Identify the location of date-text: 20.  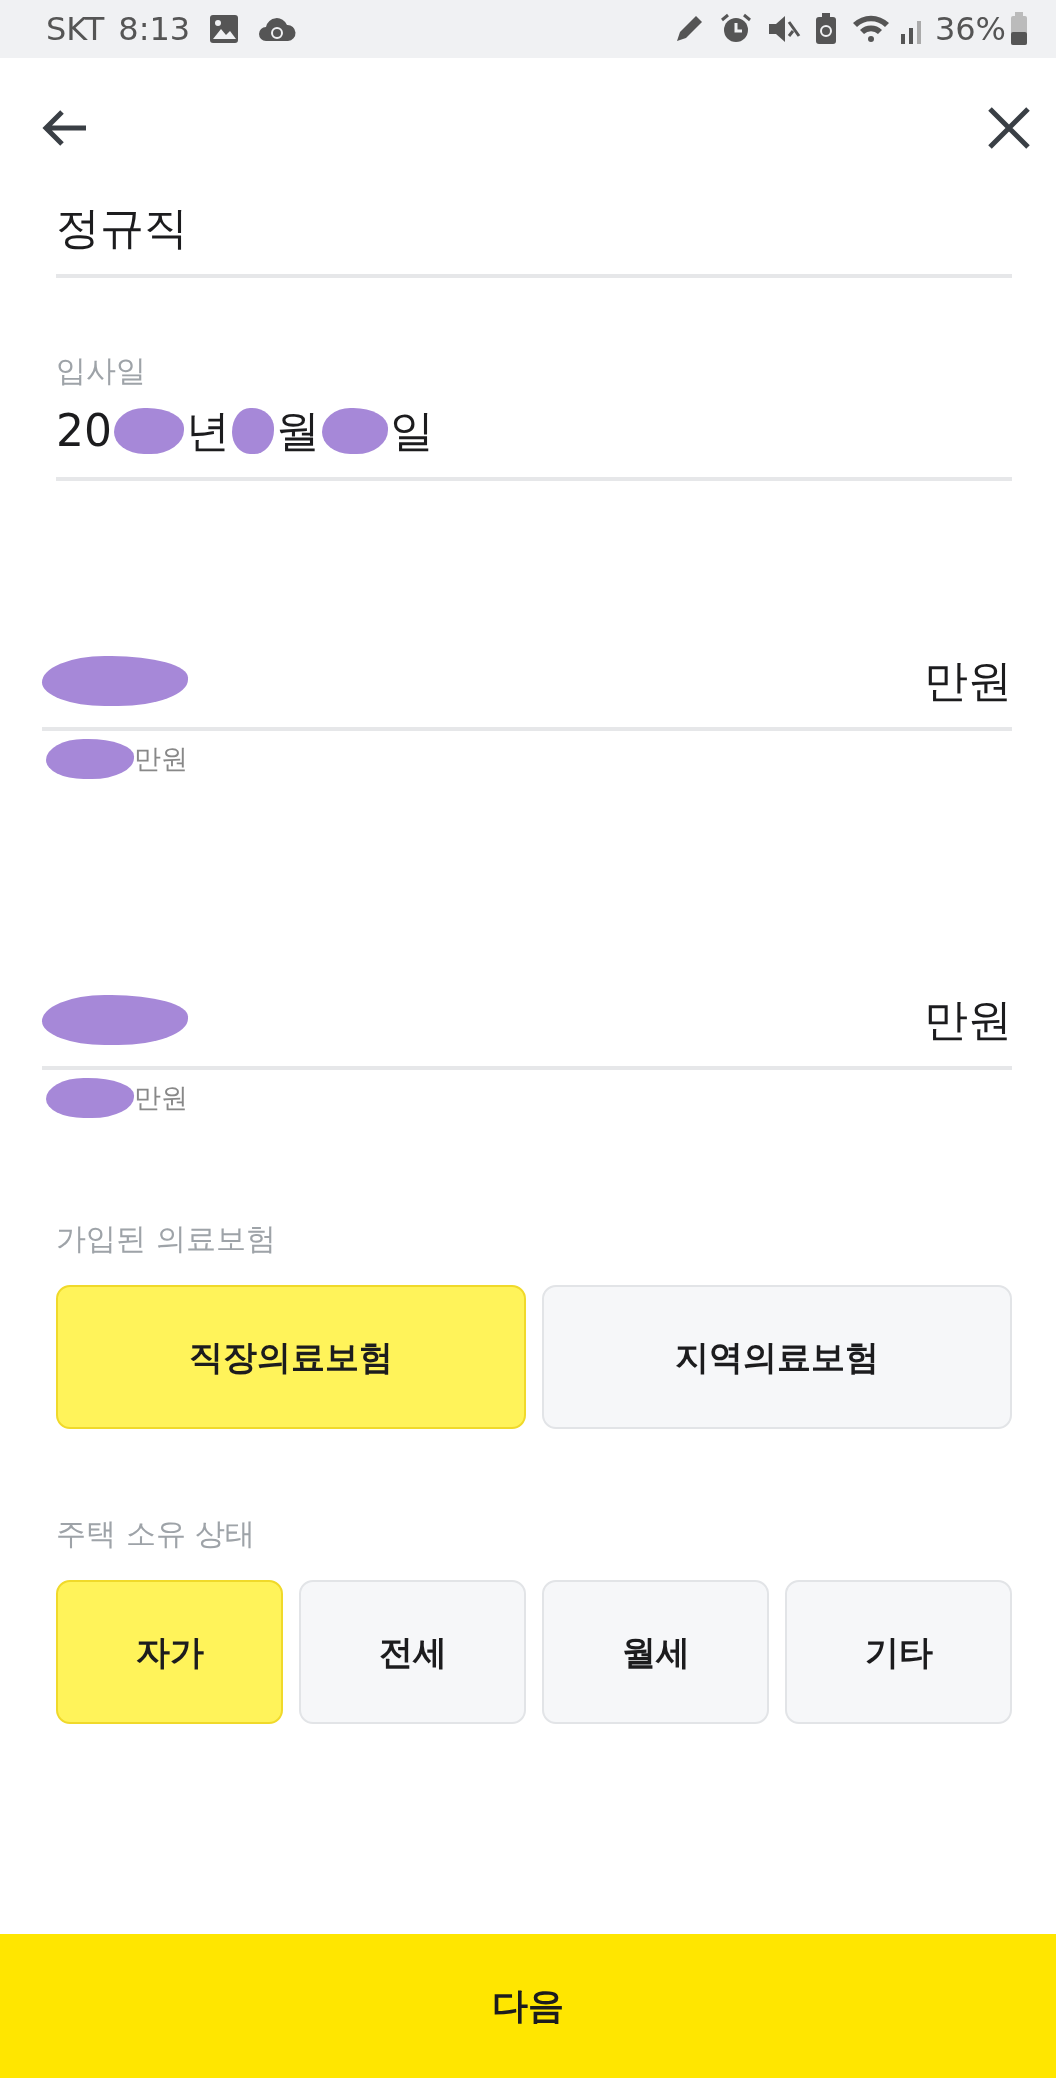
(84, 431).